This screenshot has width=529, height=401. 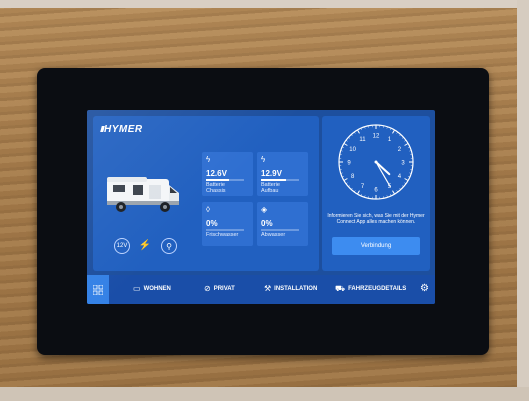 What do you see at coordinates (169, 246) in the screenshot?
I see `charging-icon: ⚲` at bounding box center [169, 246].